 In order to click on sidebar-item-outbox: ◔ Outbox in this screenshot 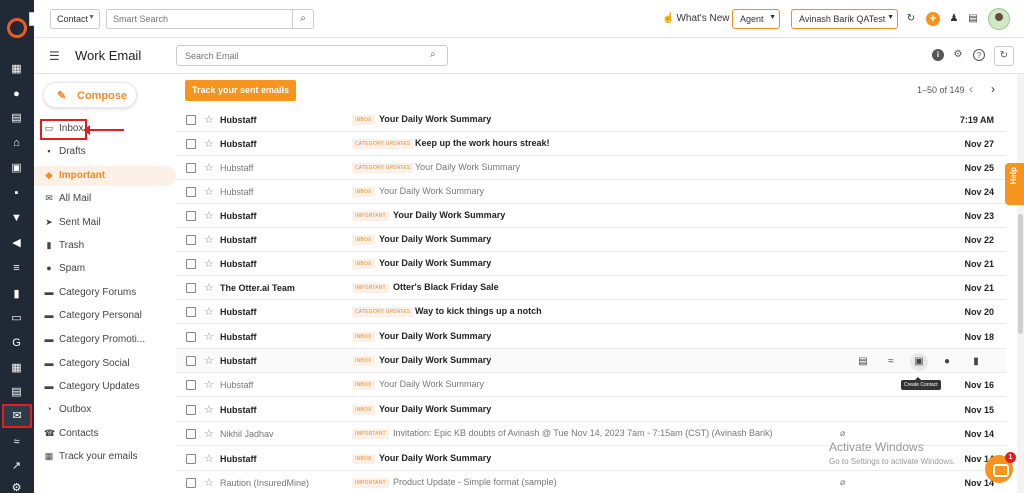, I will do `click(105, 410)`.